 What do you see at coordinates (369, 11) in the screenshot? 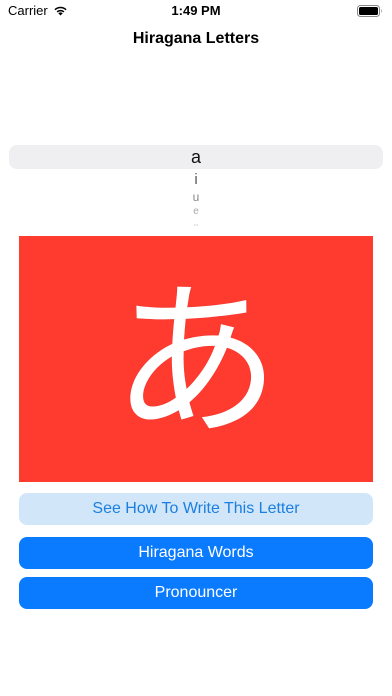
I see `battery-icon` at bounding box center [369, 11].